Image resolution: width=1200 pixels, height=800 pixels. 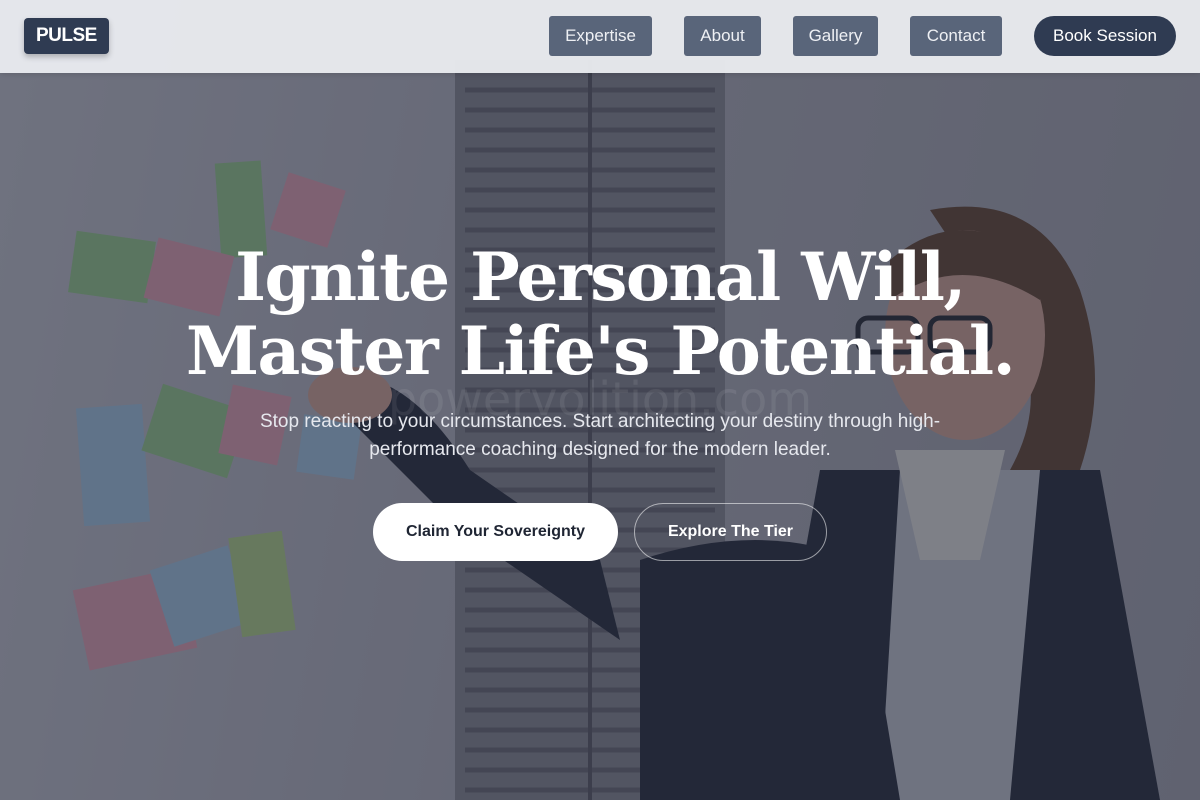 I want to click on nav-link-about: About, so click(x=722, y=36).